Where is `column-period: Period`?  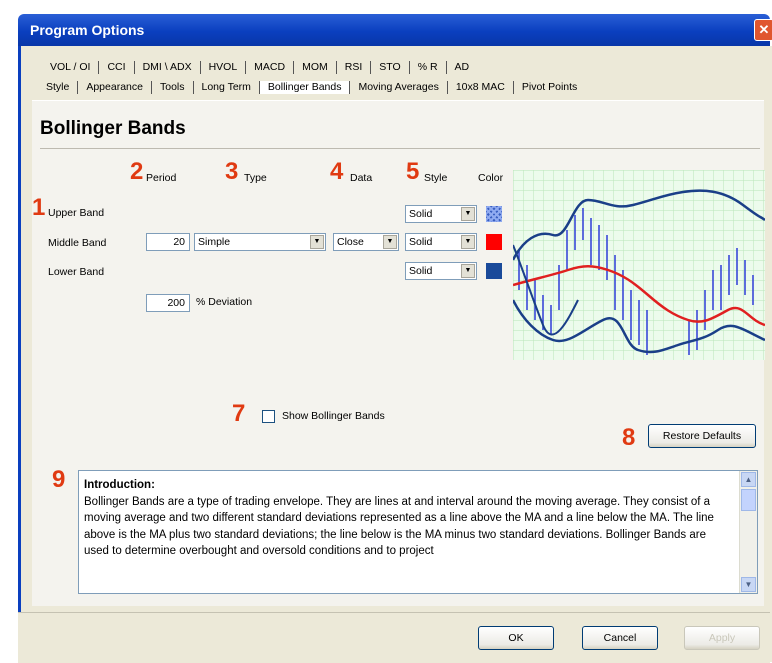 column-period: Period is located at coordinates (161, 178).